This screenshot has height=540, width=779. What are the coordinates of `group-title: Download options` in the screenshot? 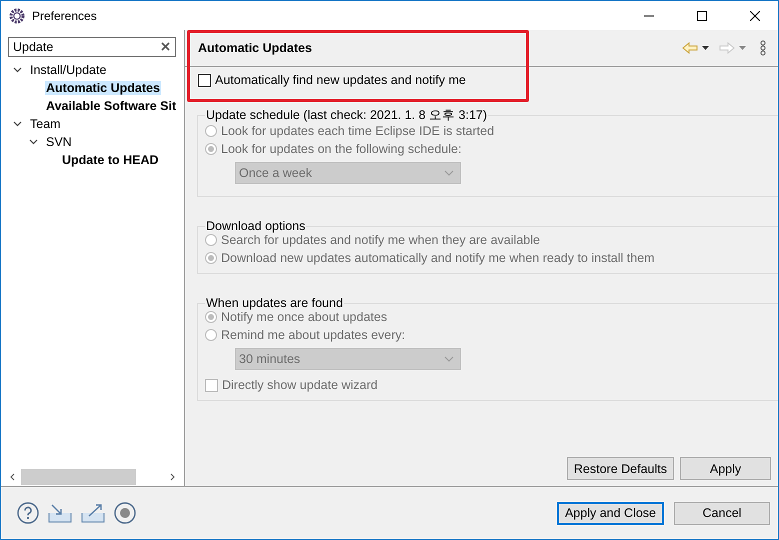 It's located at (255, 226).